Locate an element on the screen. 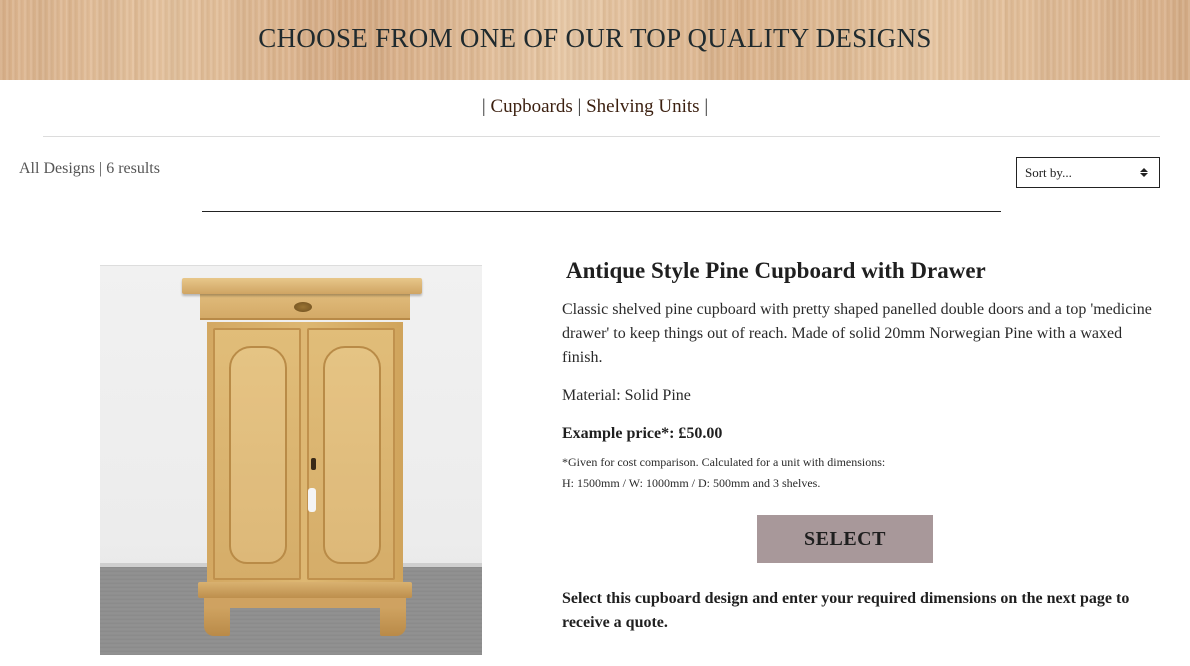  category-link-cupboards: Cupboards is located at coordinates (531, 106).